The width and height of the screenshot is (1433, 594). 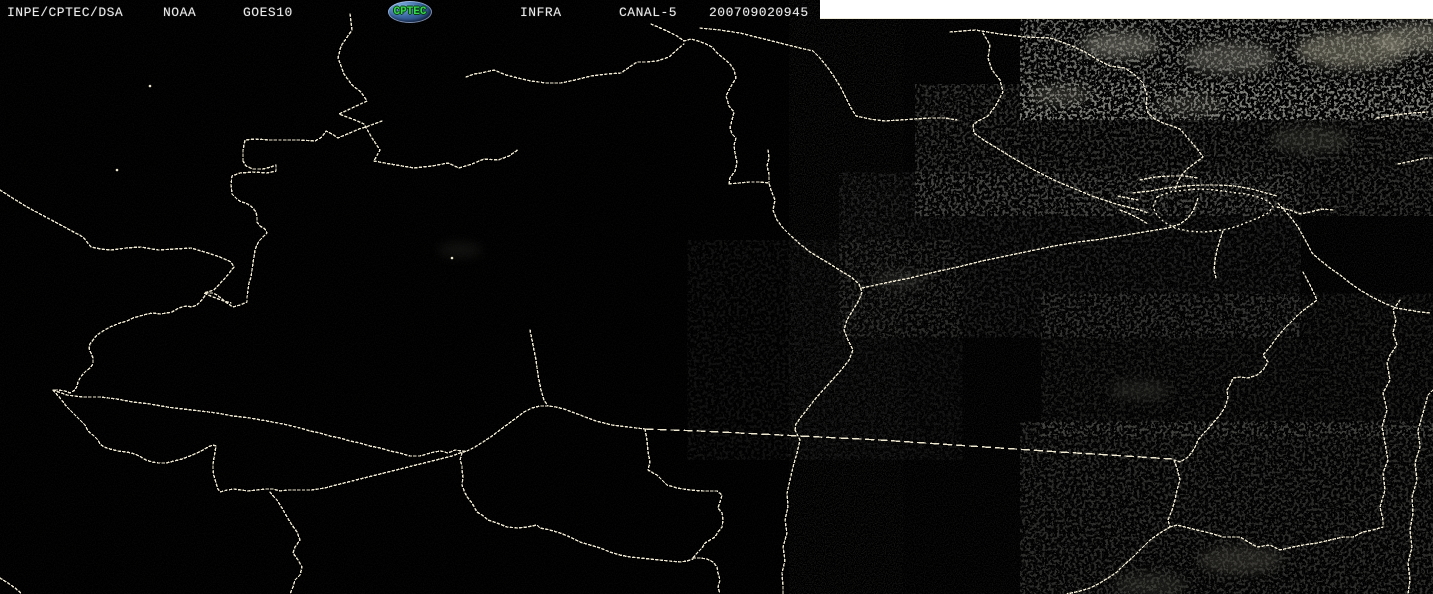 What do you see at coordinates (541, 12) in the screenshot?
I see `sensor-label: INFRA` at bounding box center [541, 12].